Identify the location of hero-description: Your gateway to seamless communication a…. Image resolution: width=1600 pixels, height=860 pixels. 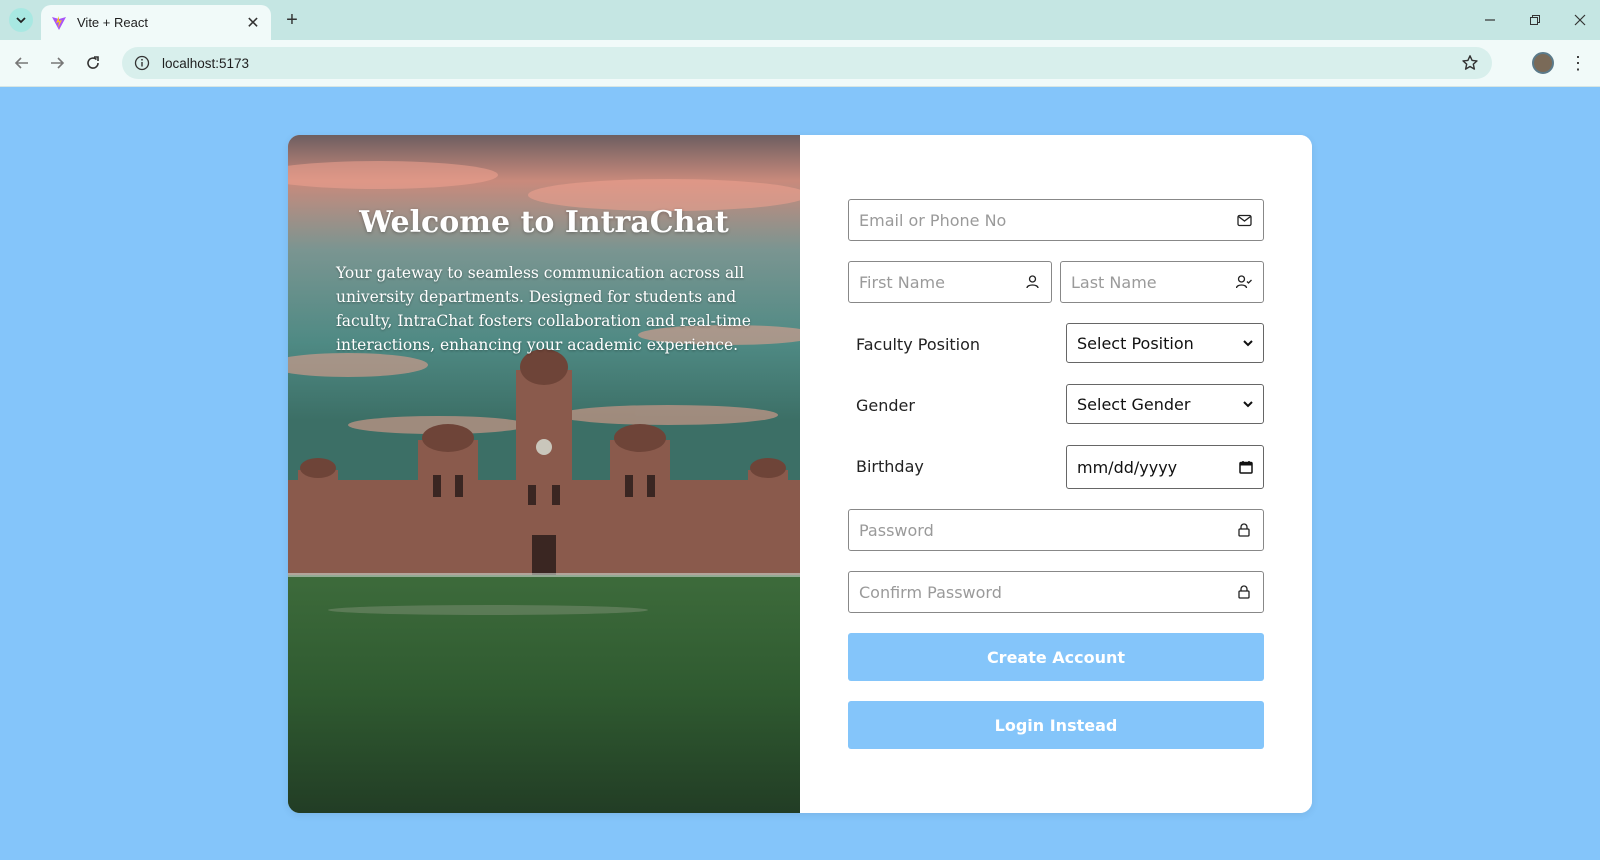
(543, 309).